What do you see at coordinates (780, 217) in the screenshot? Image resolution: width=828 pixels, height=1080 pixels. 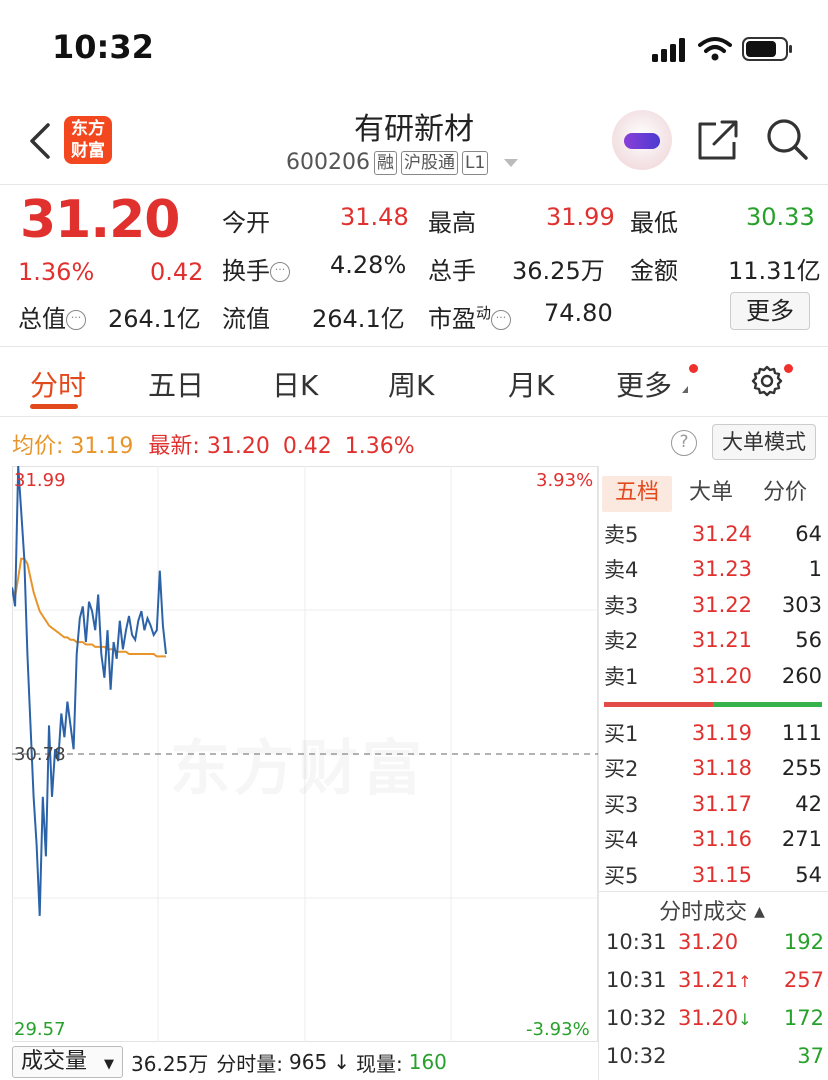 I see `low-value: 30.33` at bounding box center [780, 217].